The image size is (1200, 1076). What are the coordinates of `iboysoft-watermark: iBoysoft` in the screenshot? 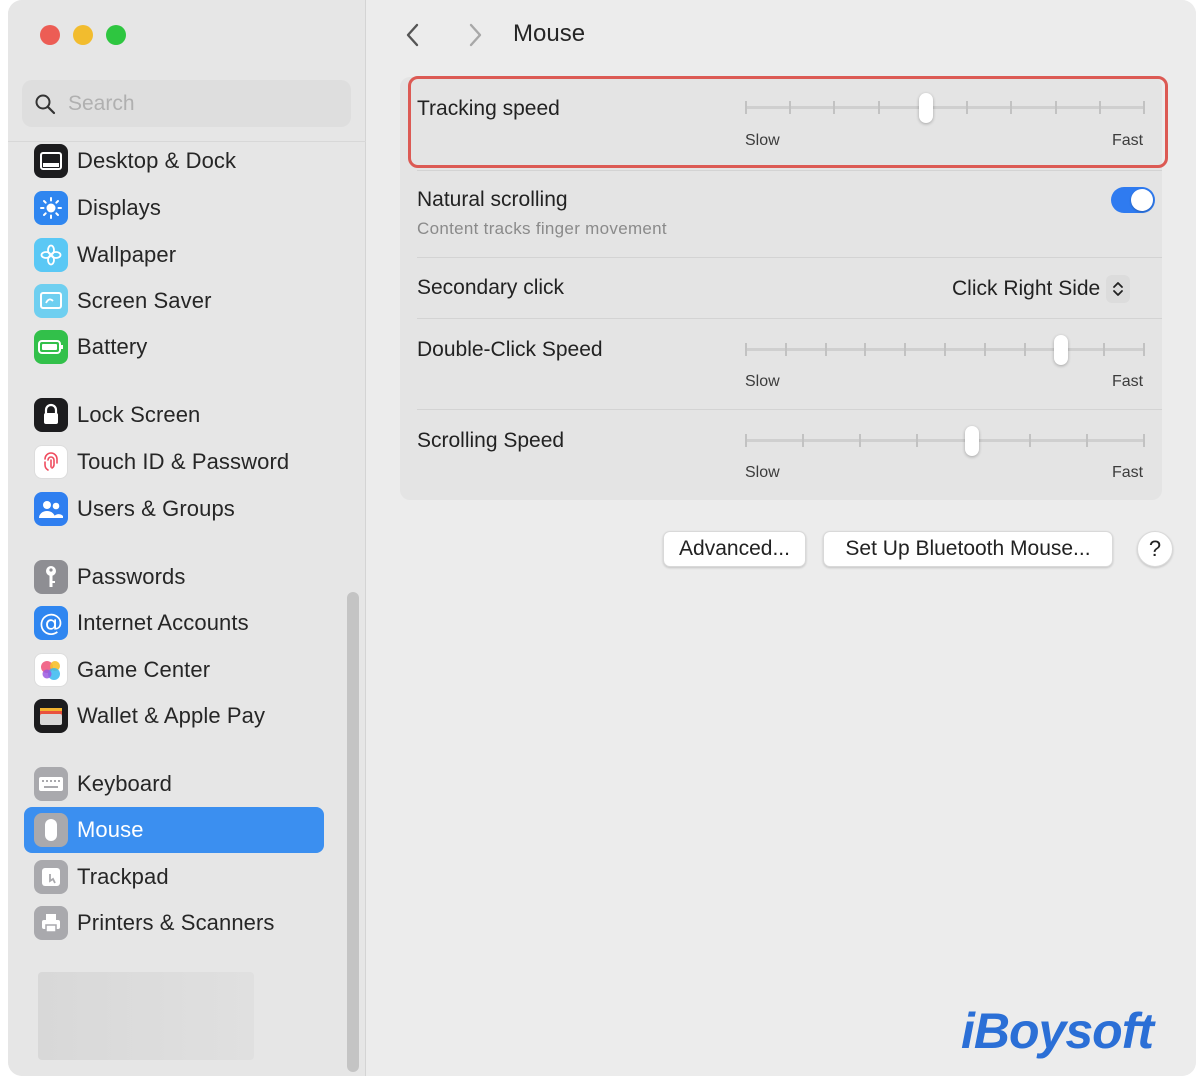 It's located at (1057, 1031).